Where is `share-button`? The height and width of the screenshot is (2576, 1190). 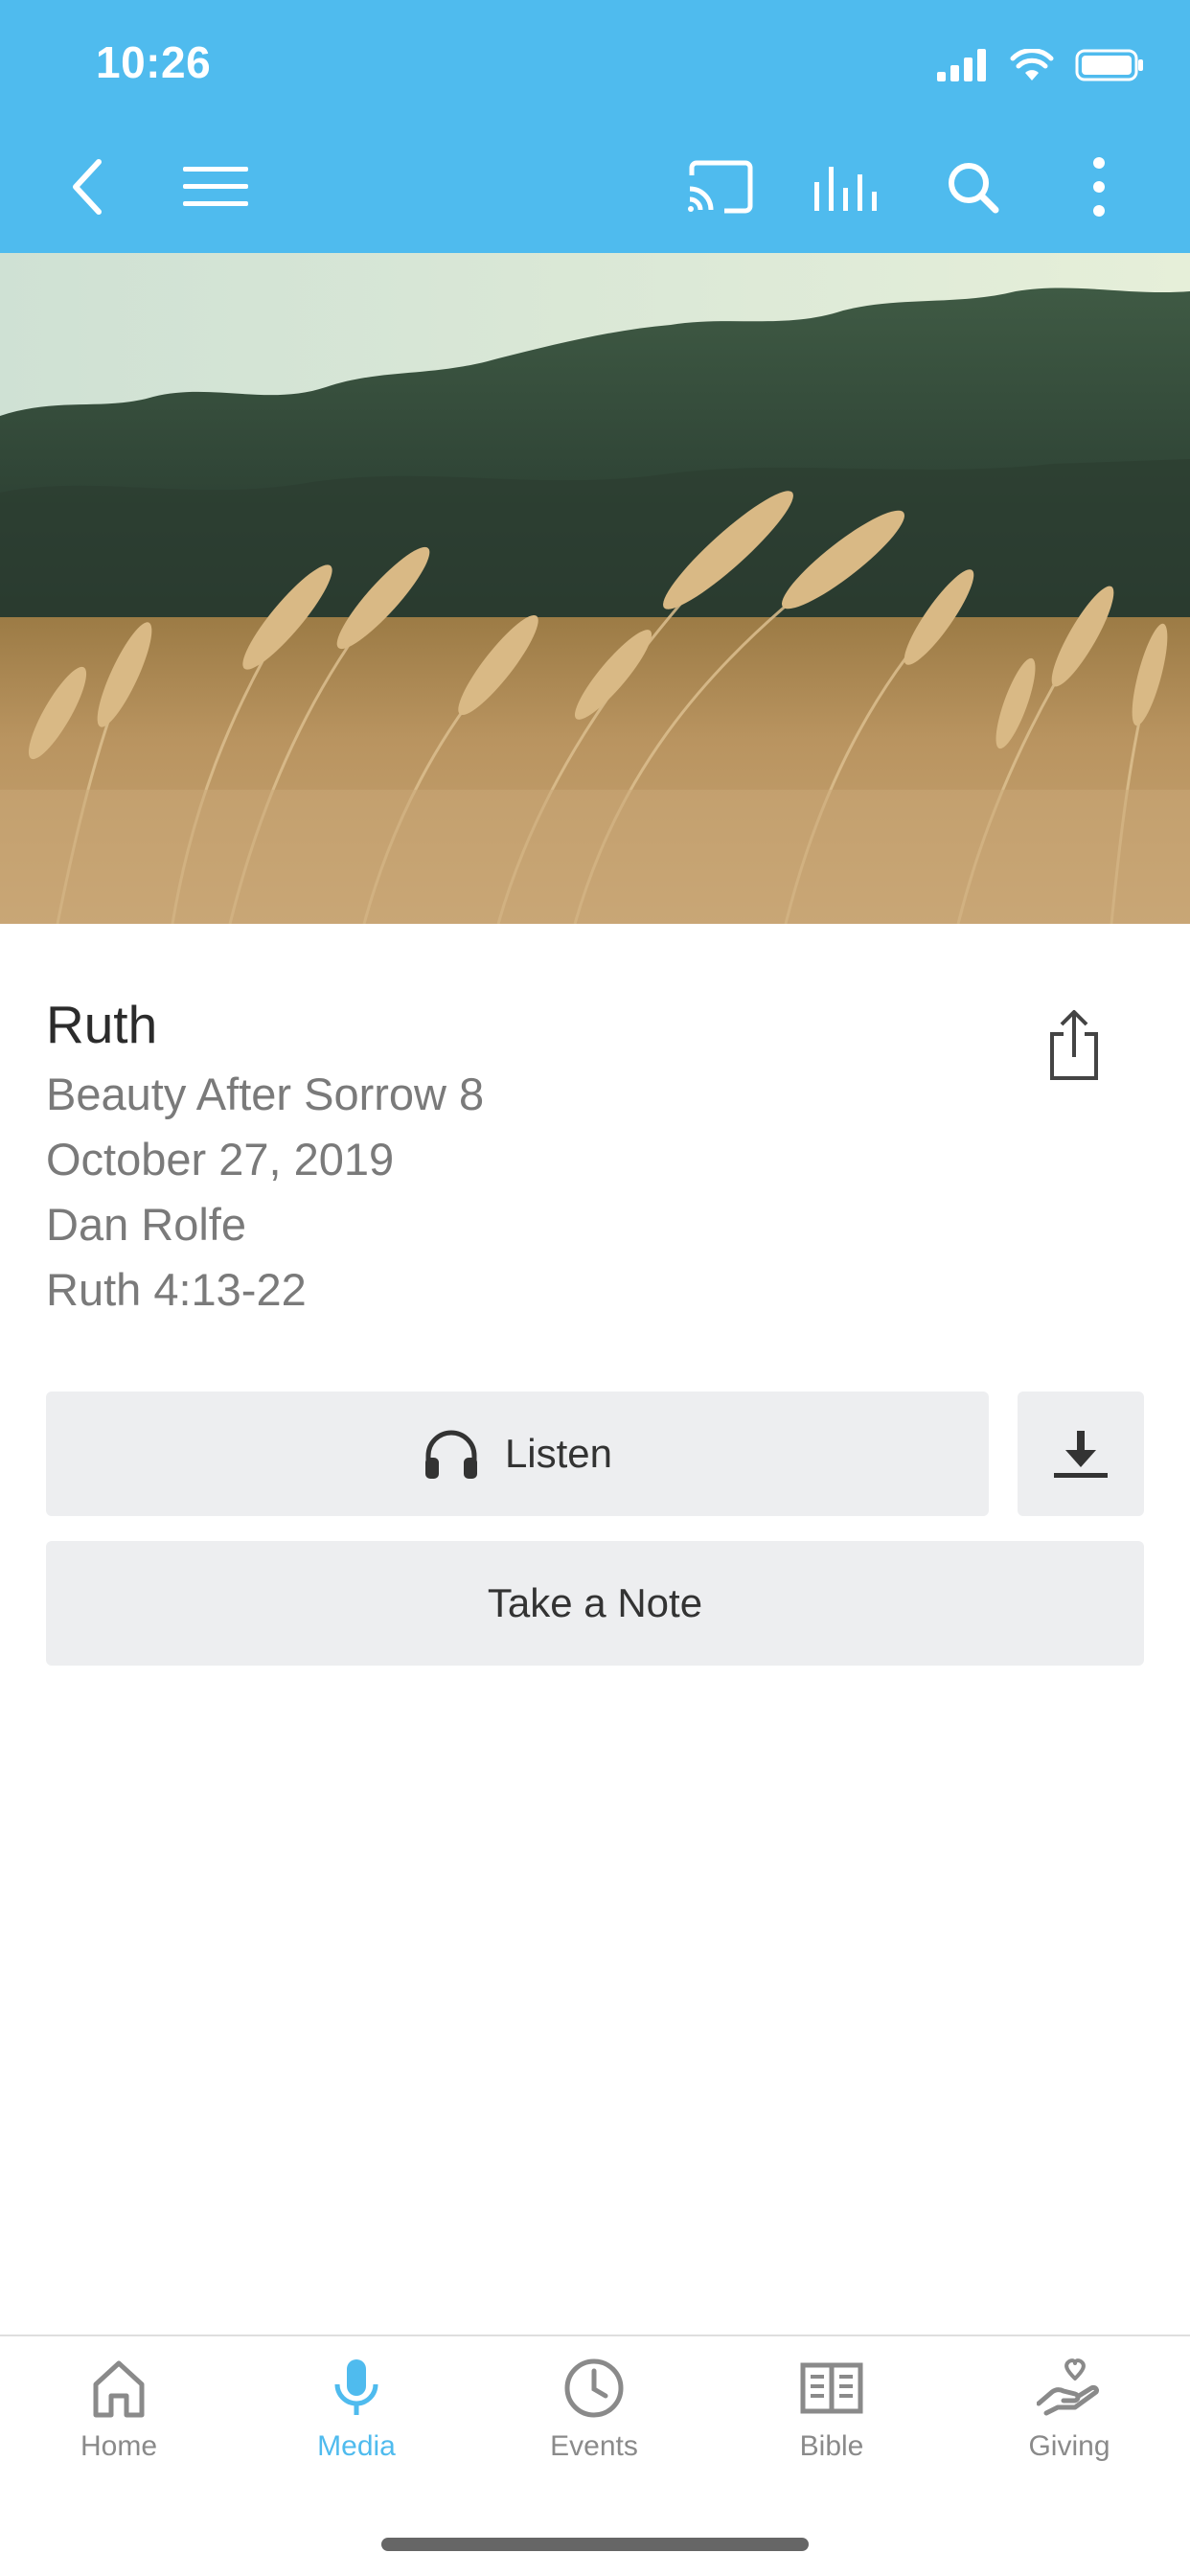 share-button is located at coordinates (1074, 1045).